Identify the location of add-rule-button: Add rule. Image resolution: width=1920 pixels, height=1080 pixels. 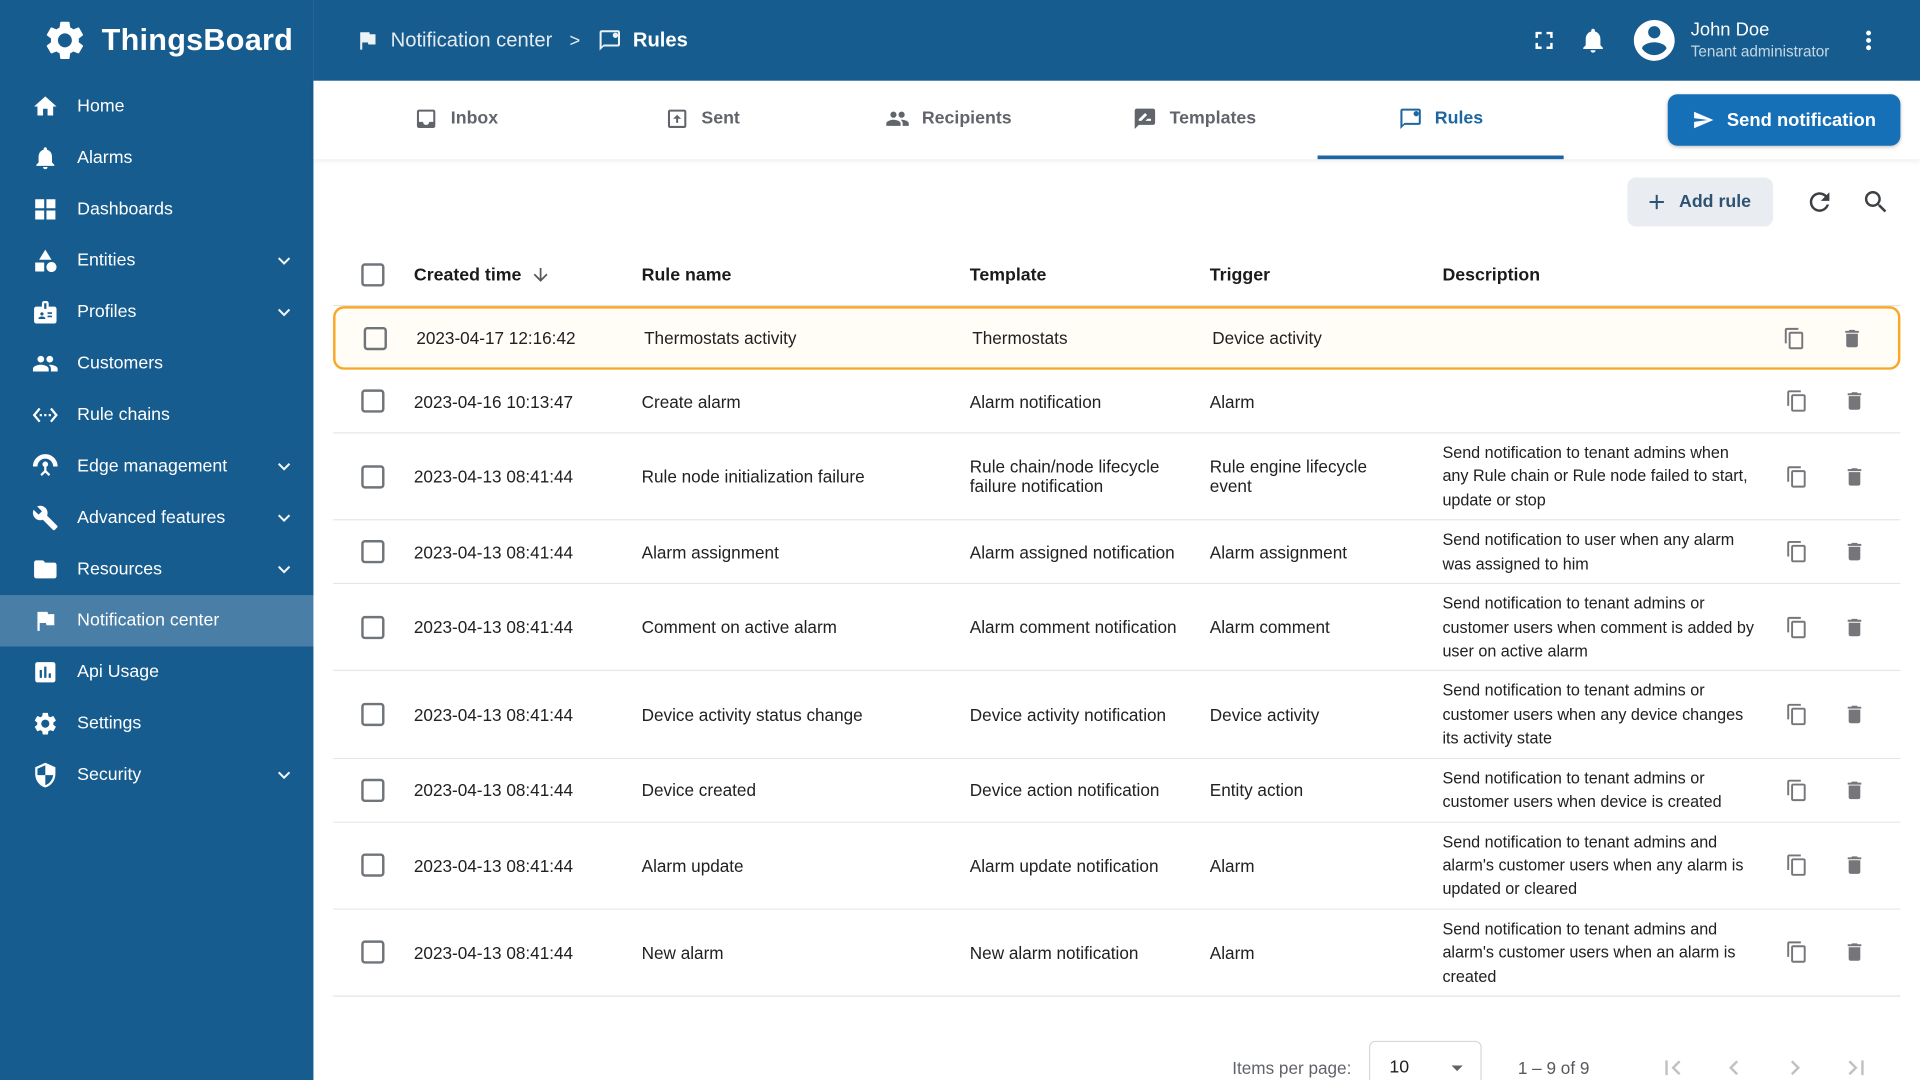
(1700, 202).